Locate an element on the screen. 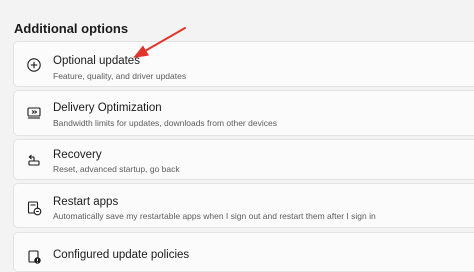 Image resolution: width=474 pixels, height=272 pixels. recovery-icon is located at coordinates (34, 160).